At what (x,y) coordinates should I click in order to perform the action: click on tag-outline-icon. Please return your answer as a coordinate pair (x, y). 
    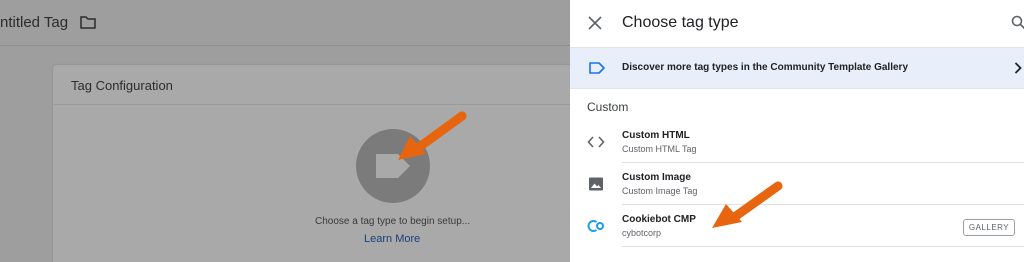
    Looking at the image, I should click on (597, 68).